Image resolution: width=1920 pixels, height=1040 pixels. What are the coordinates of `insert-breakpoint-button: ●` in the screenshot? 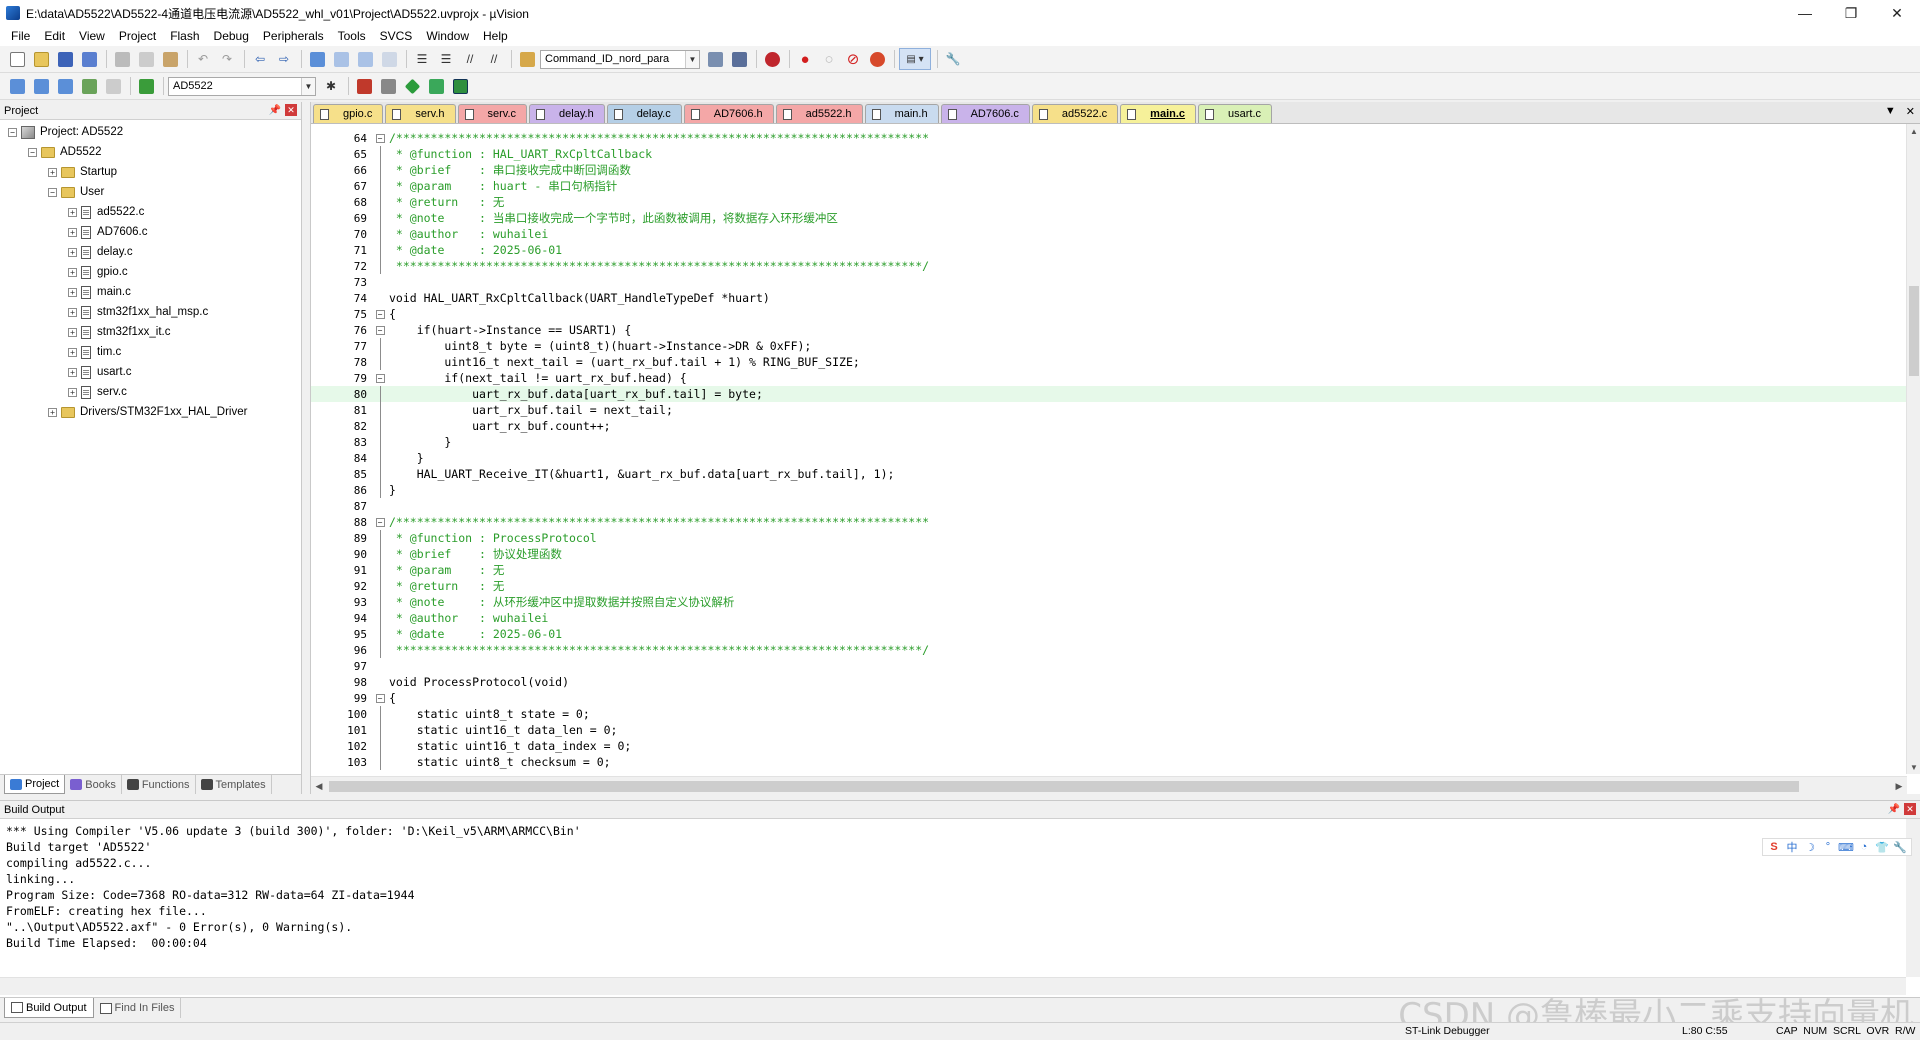 It's located at (805, 59).